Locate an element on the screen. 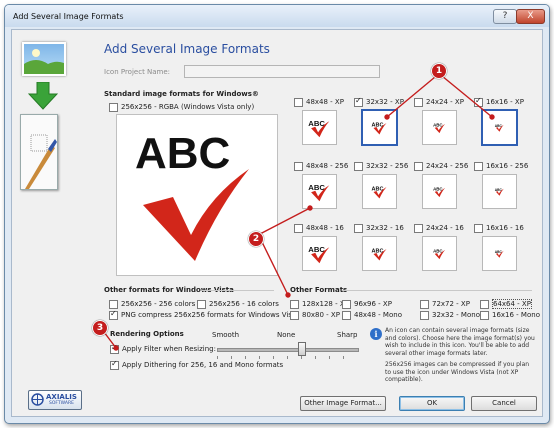  apply-dithering-checkbox is located at coordinates (114, 364).